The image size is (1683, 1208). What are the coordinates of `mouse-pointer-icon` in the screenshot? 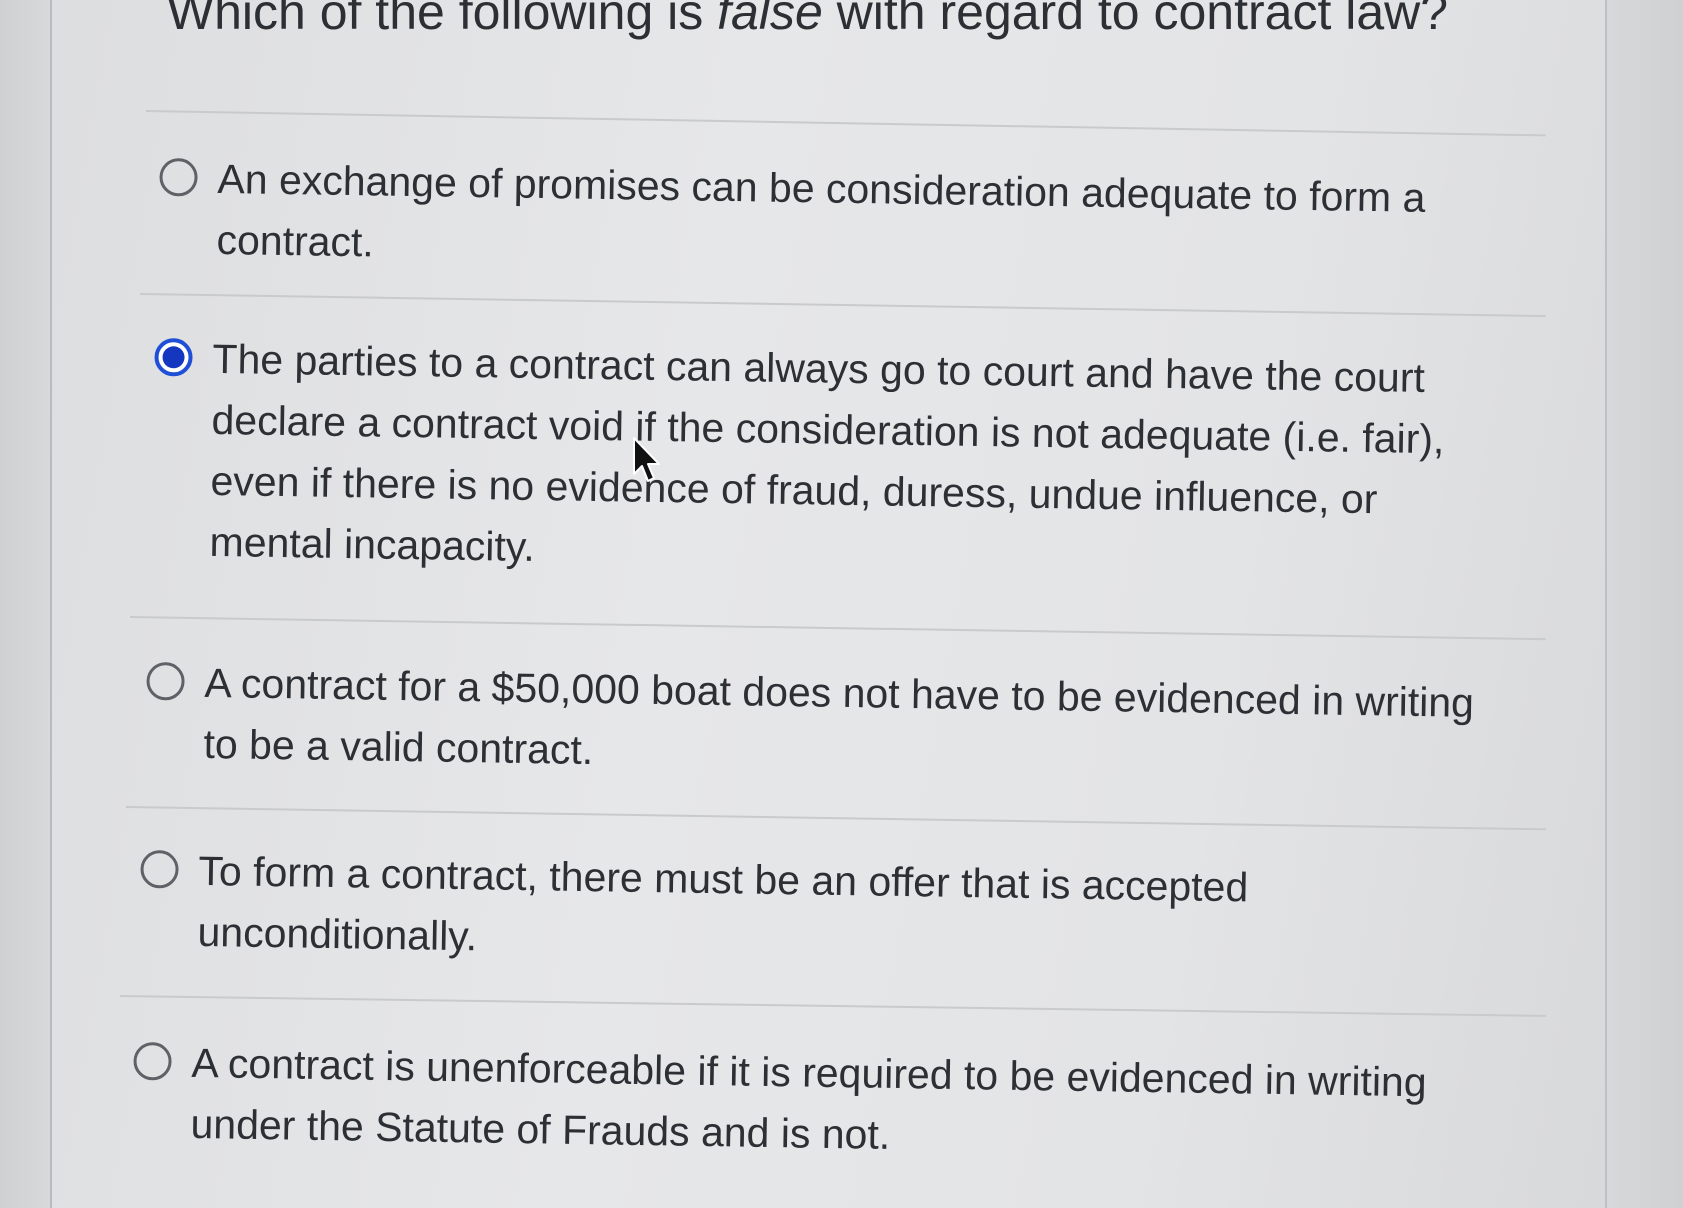 It's located at (646, 459).